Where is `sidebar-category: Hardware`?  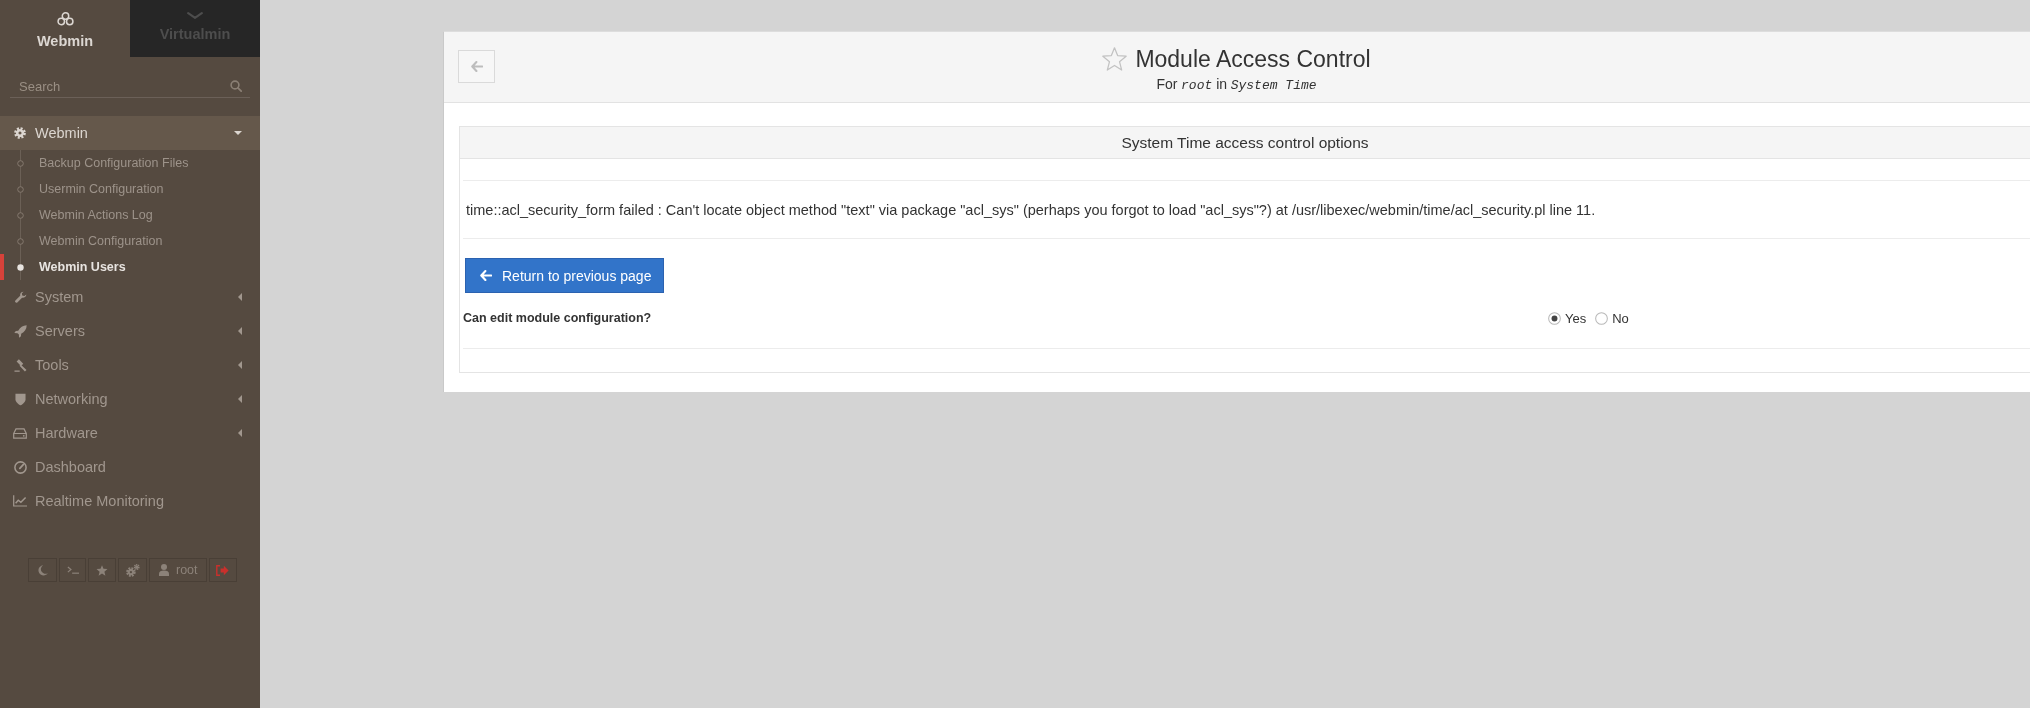 sidebar-category: Hardware is located at coordinates (130, 433).